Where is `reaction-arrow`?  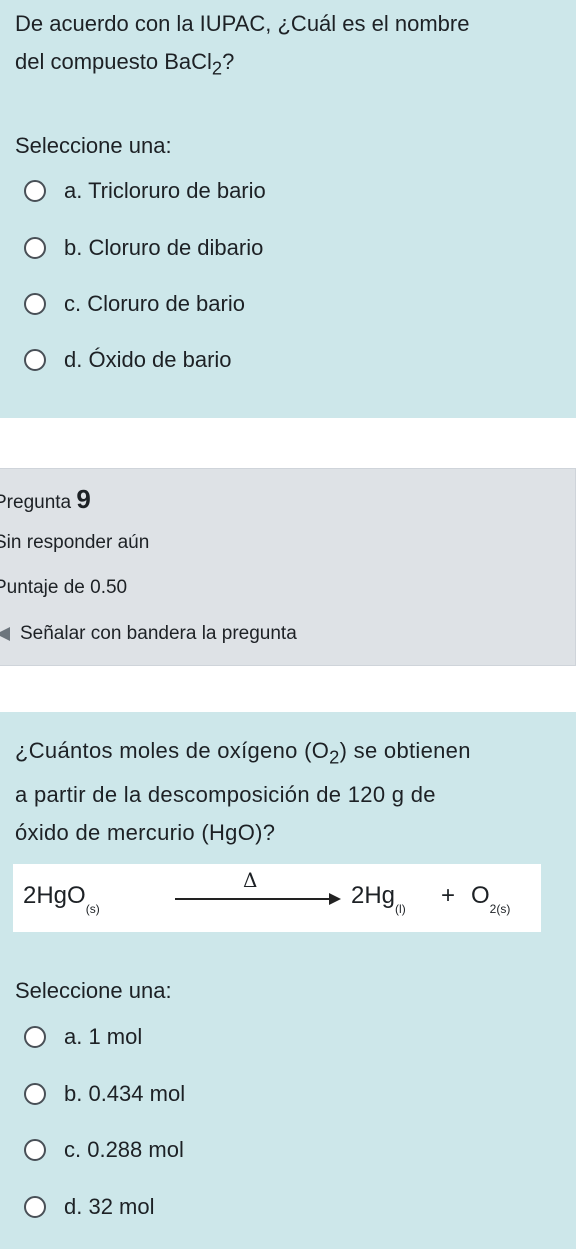
reaction-arrow is located at coordinates (255, 899).